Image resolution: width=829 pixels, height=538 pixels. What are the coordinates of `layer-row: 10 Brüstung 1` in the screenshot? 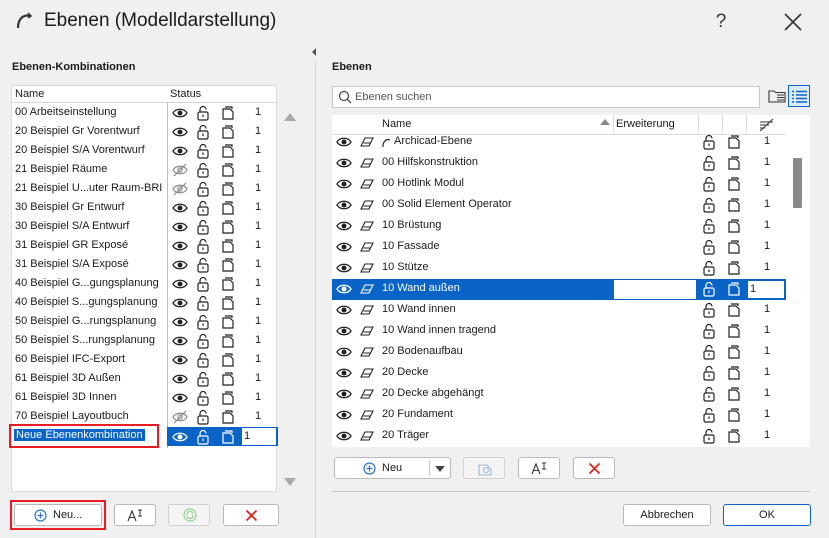 It's located at (559, 226).